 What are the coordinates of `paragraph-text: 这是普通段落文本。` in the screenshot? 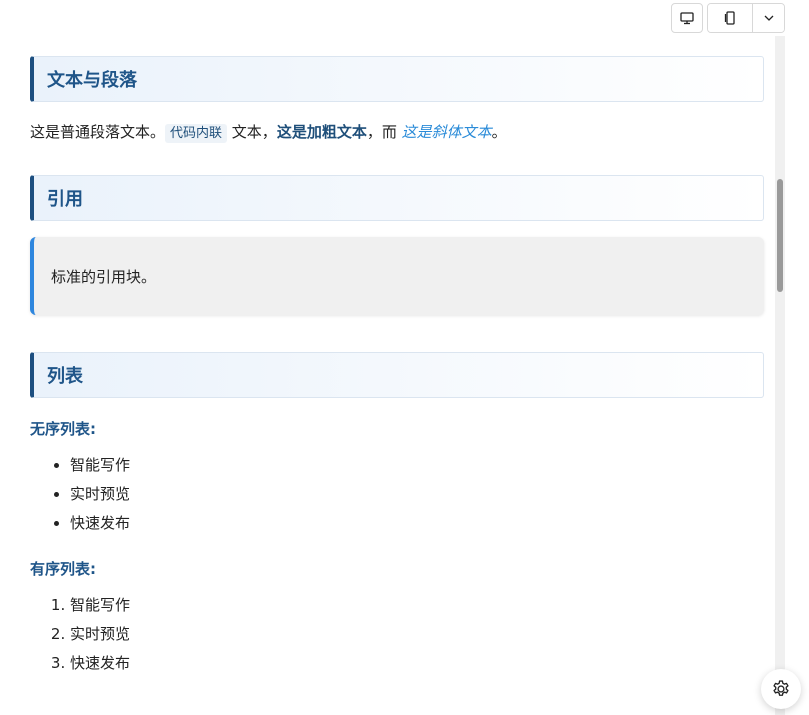 It's located at (98, 132).